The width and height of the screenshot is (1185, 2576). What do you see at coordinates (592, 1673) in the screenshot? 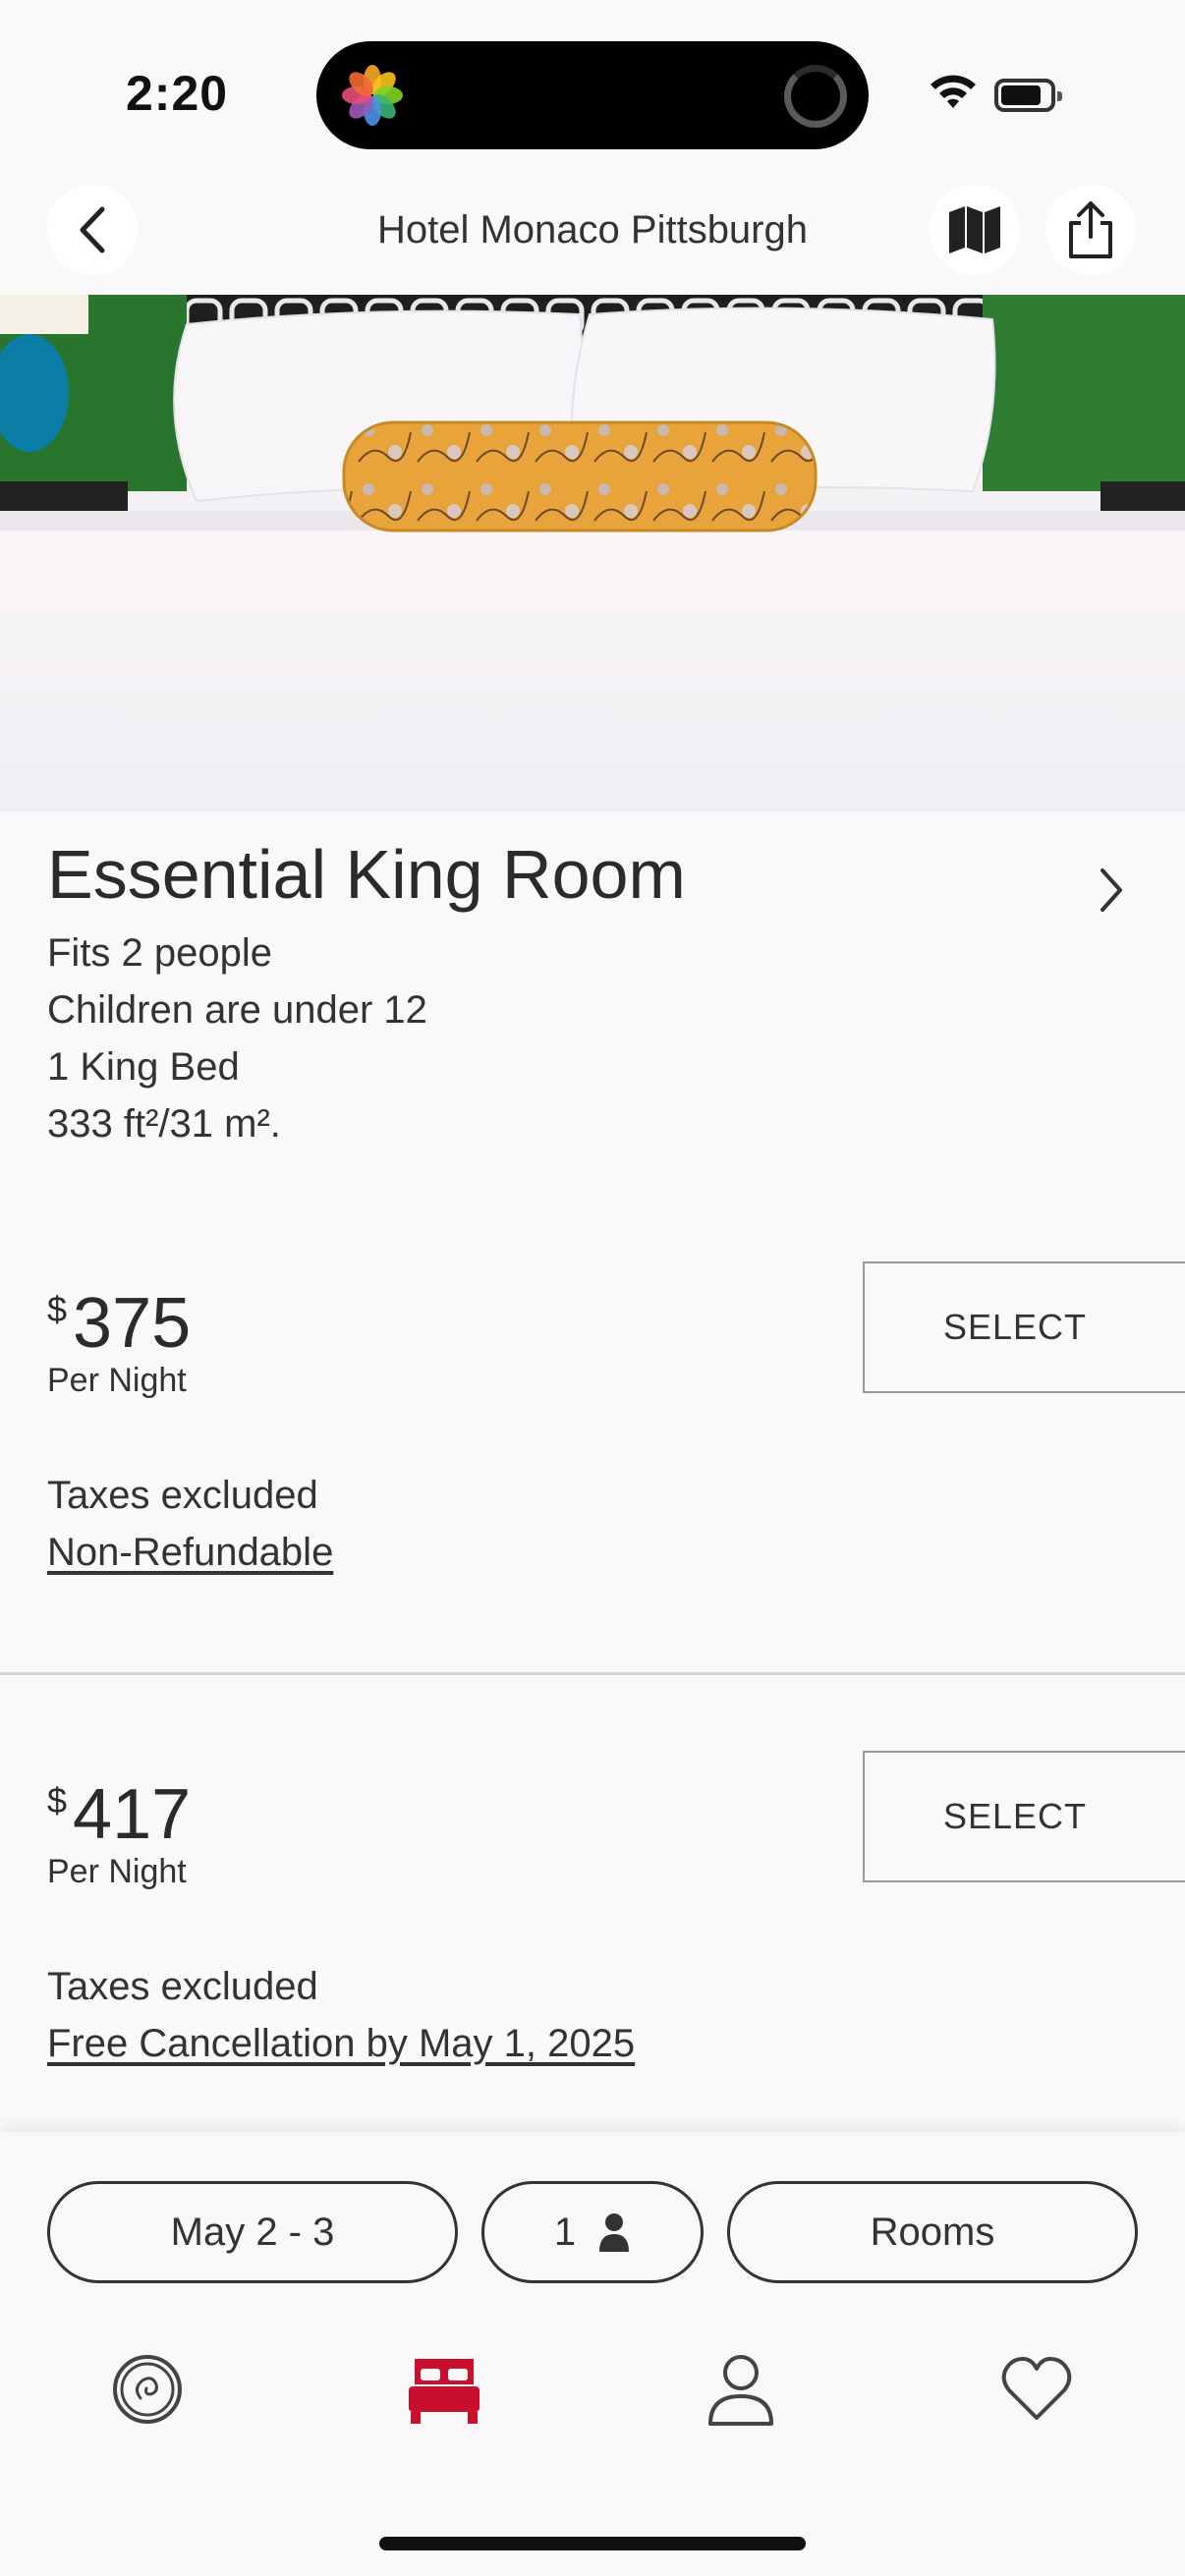
I see `divider` at bounding box center [592, 1673].